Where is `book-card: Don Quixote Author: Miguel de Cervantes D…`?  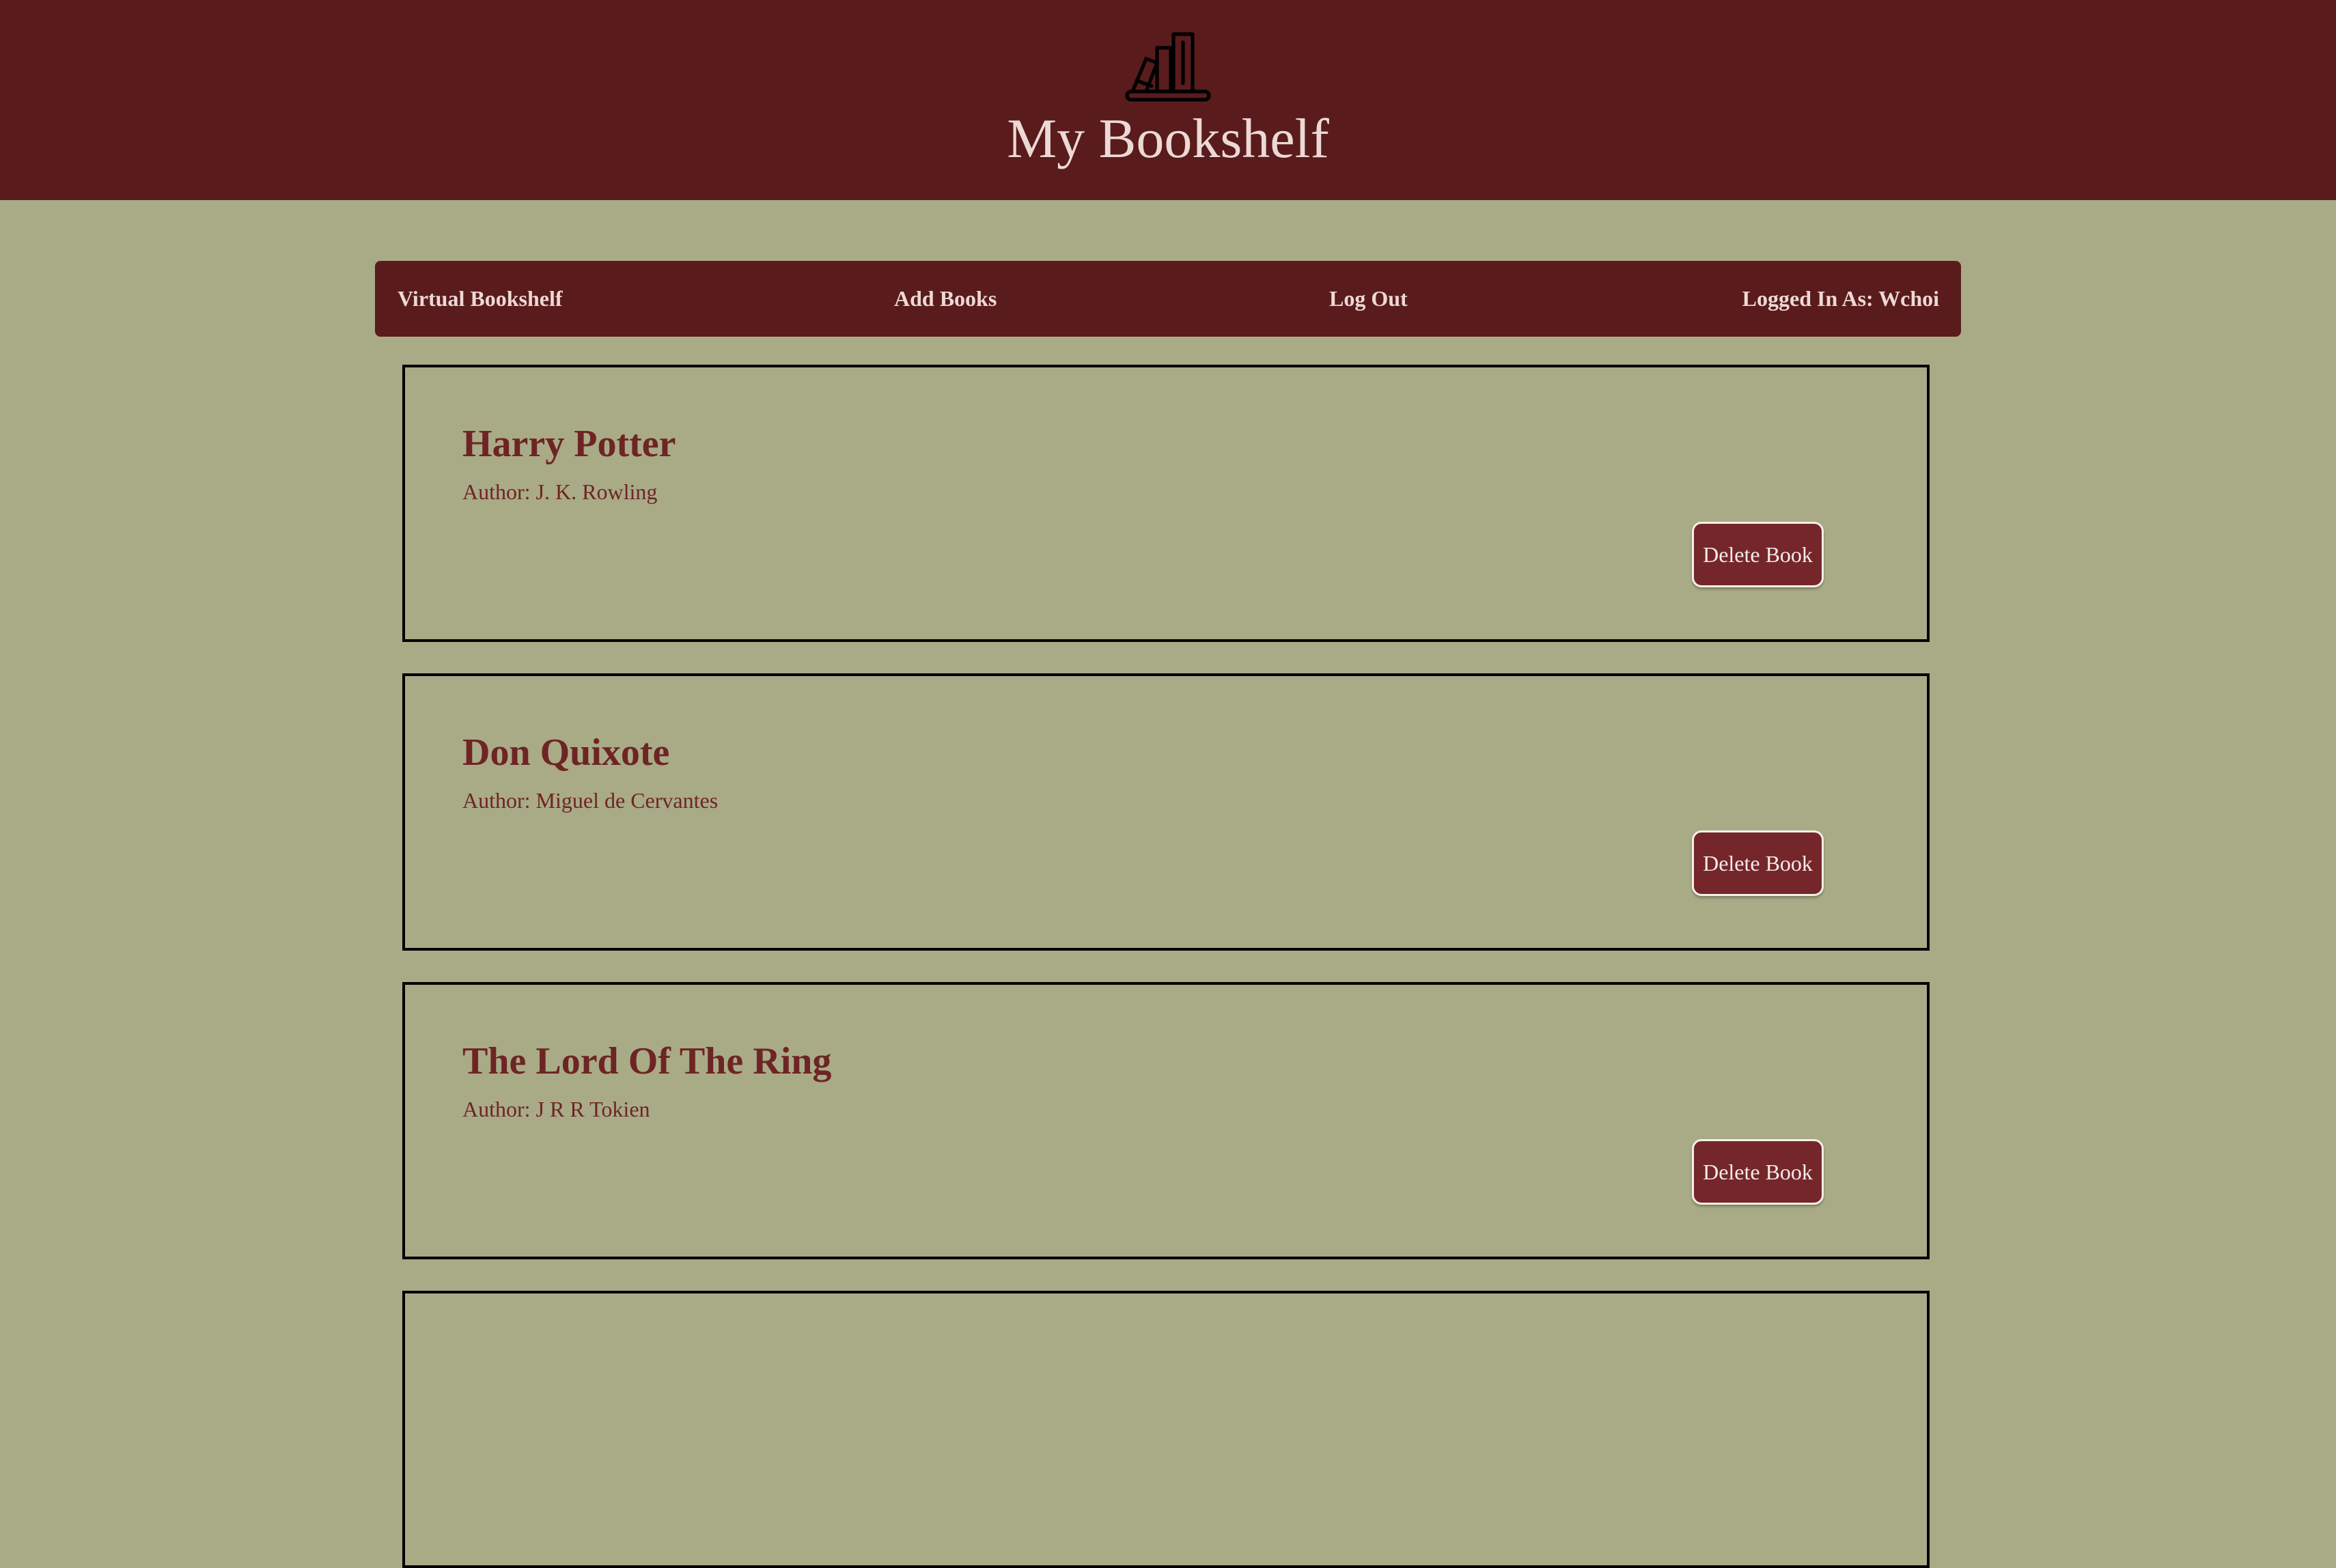
book-card: Don Quixote Author: Miguel de Cervantes D… is located at coordinates (1166, 812).